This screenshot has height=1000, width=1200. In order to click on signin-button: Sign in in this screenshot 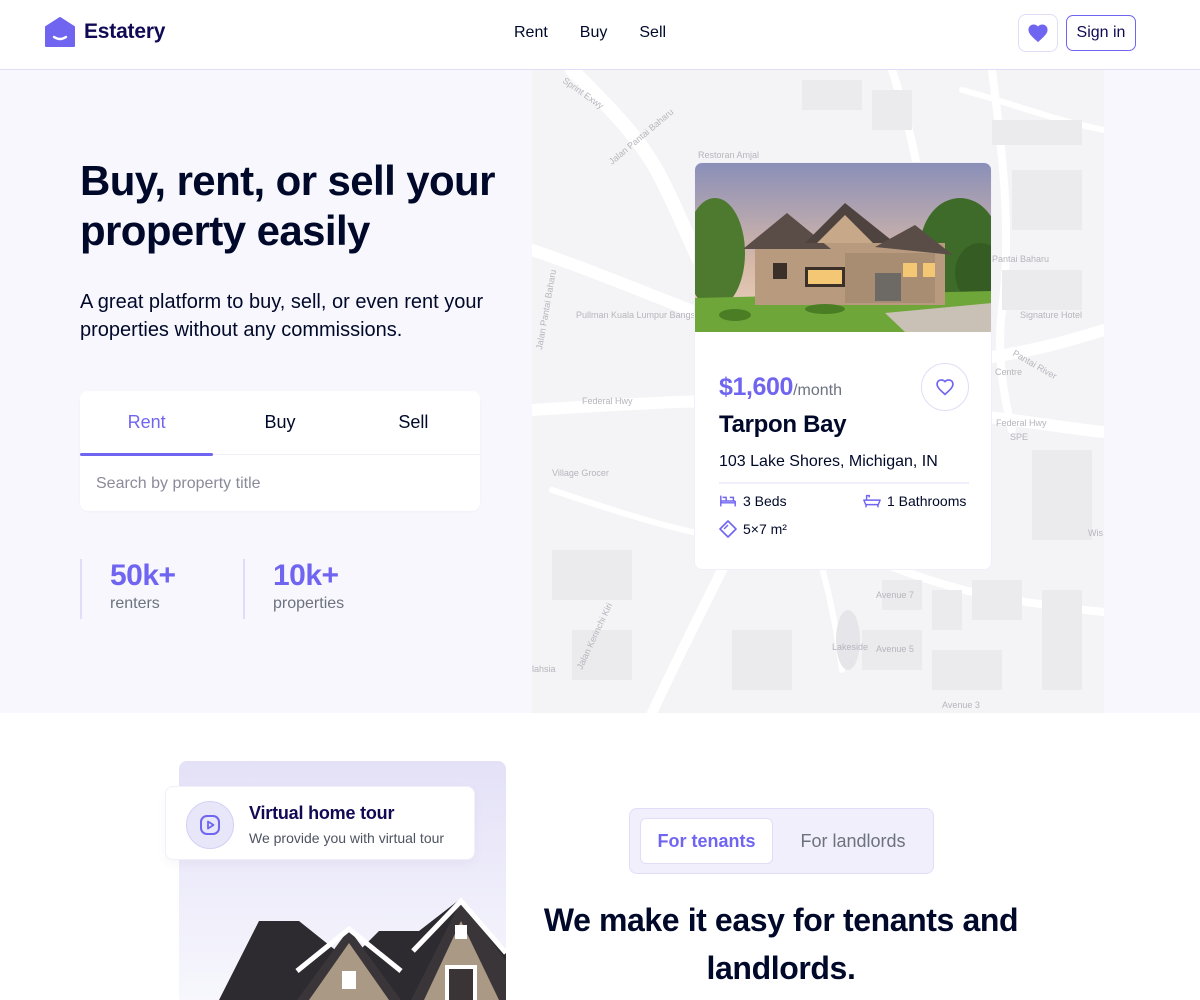, I will do `click(1101, 33)`.